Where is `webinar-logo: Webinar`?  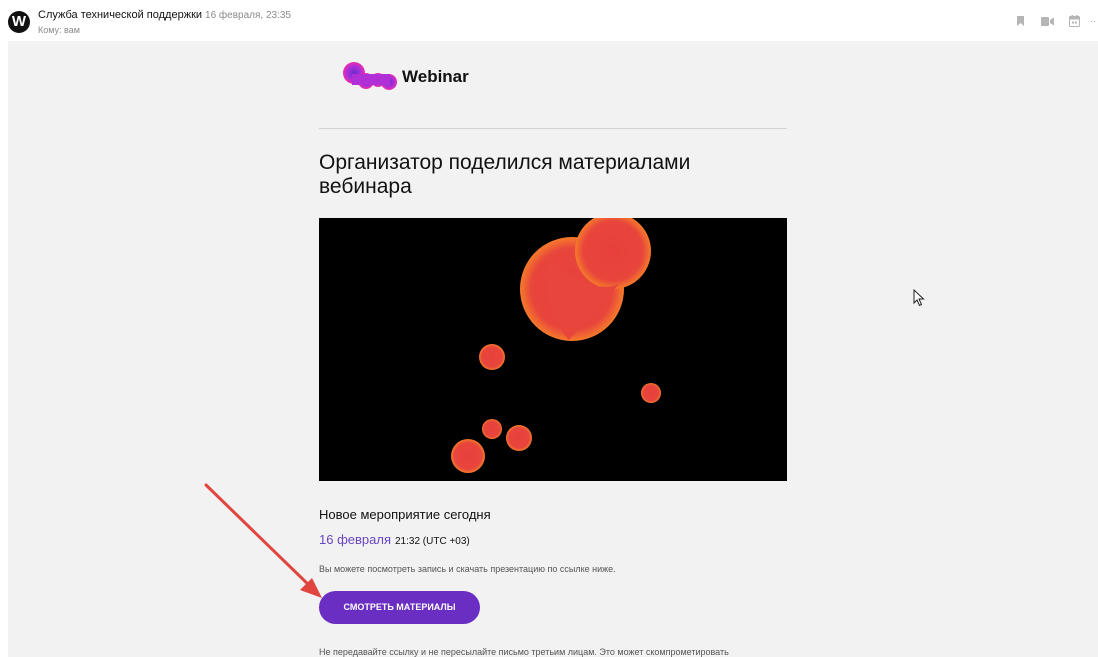 webinar-logo: Webinar is located at coordinates (405, 77).